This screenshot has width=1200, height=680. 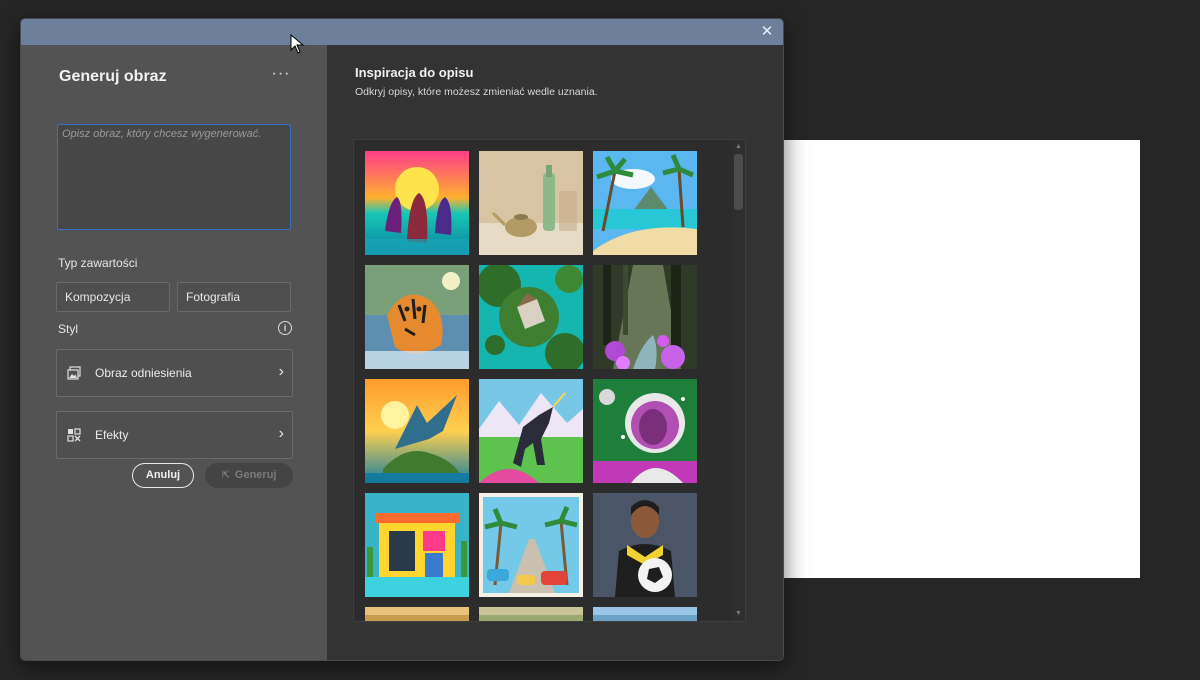 What do you see at coordinates (225, 475) in the screenshot?
I see `generate-icon: ⇱` at bounding box center [225, 475].